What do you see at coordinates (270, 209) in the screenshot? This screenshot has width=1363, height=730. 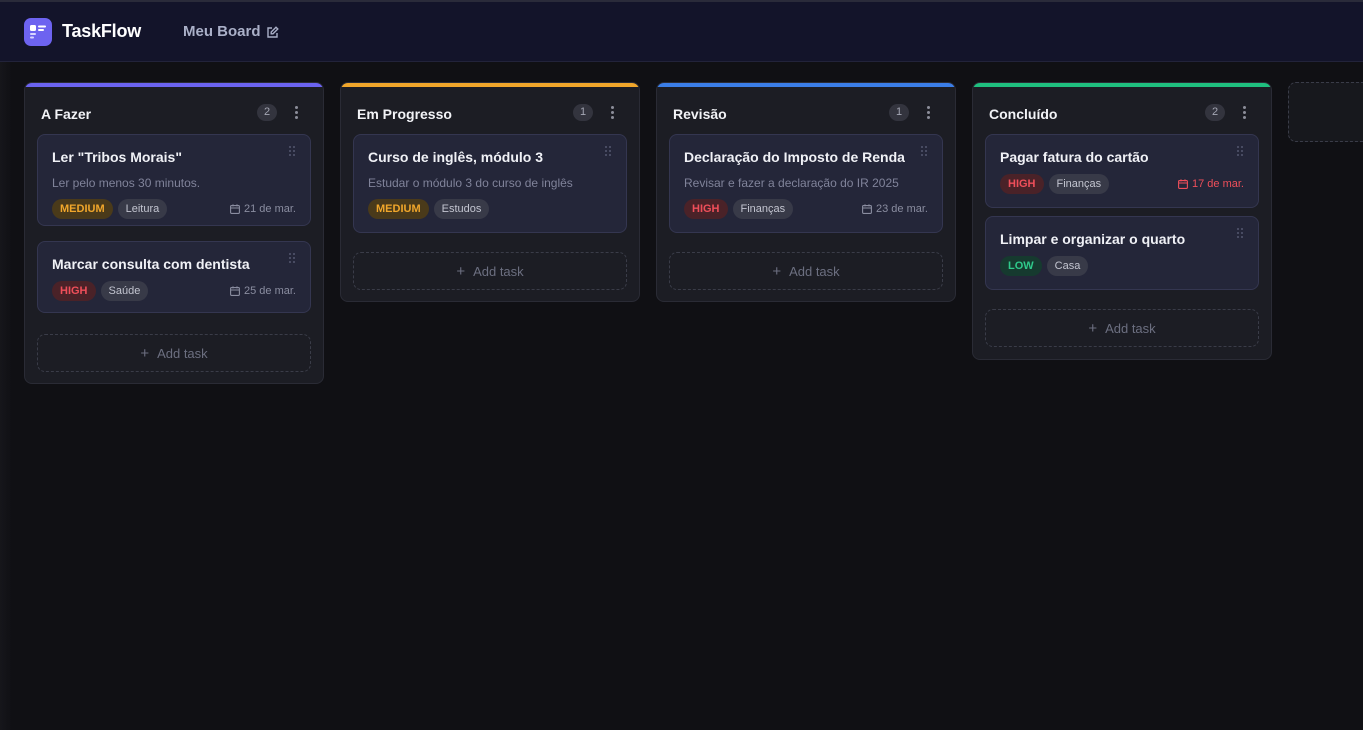 I see `due-date-text: 21 de mar.` at bounding box center [270, 209].